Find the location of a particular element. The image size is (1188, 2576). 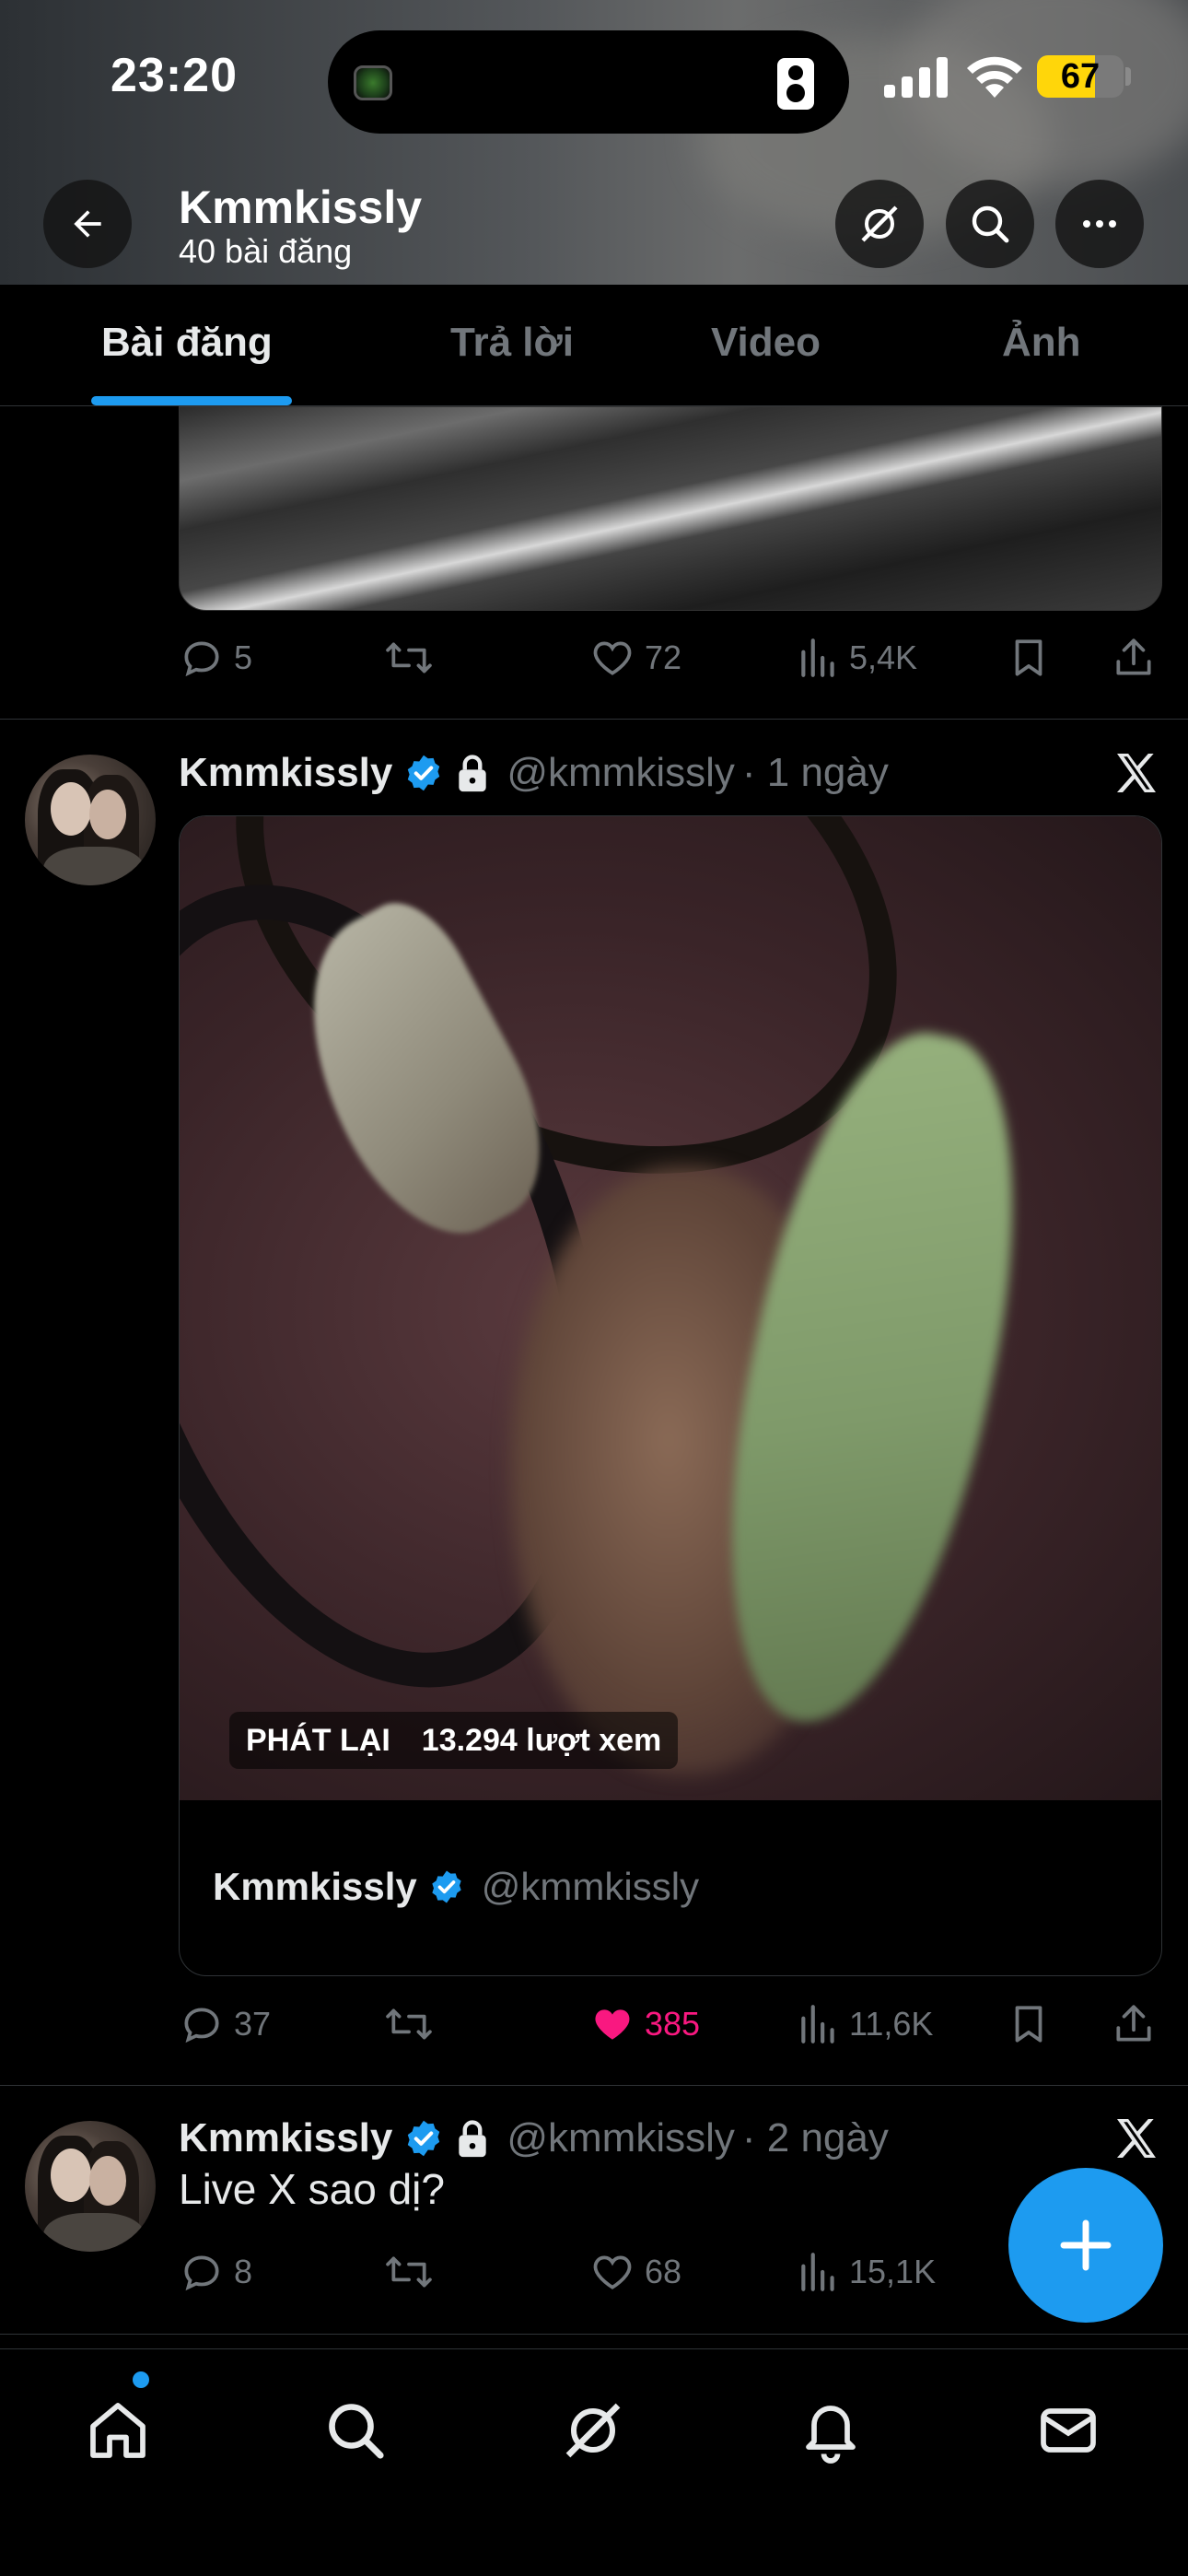

views-button: 11,6K is located at coordinates (865, 2024).